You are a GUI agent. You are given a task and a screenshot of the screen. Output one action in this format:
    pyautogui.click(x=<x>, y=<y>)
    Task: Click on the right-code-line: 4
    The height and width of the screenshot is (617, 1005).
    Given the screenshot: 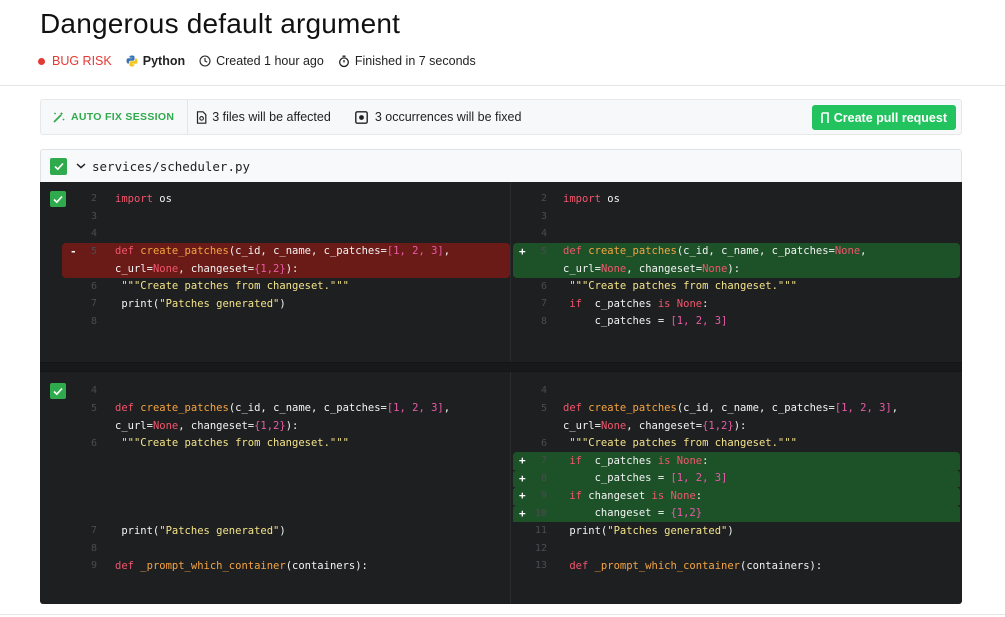 What is the action you would take?
    pyautogui.click(x=736, y=234)
    